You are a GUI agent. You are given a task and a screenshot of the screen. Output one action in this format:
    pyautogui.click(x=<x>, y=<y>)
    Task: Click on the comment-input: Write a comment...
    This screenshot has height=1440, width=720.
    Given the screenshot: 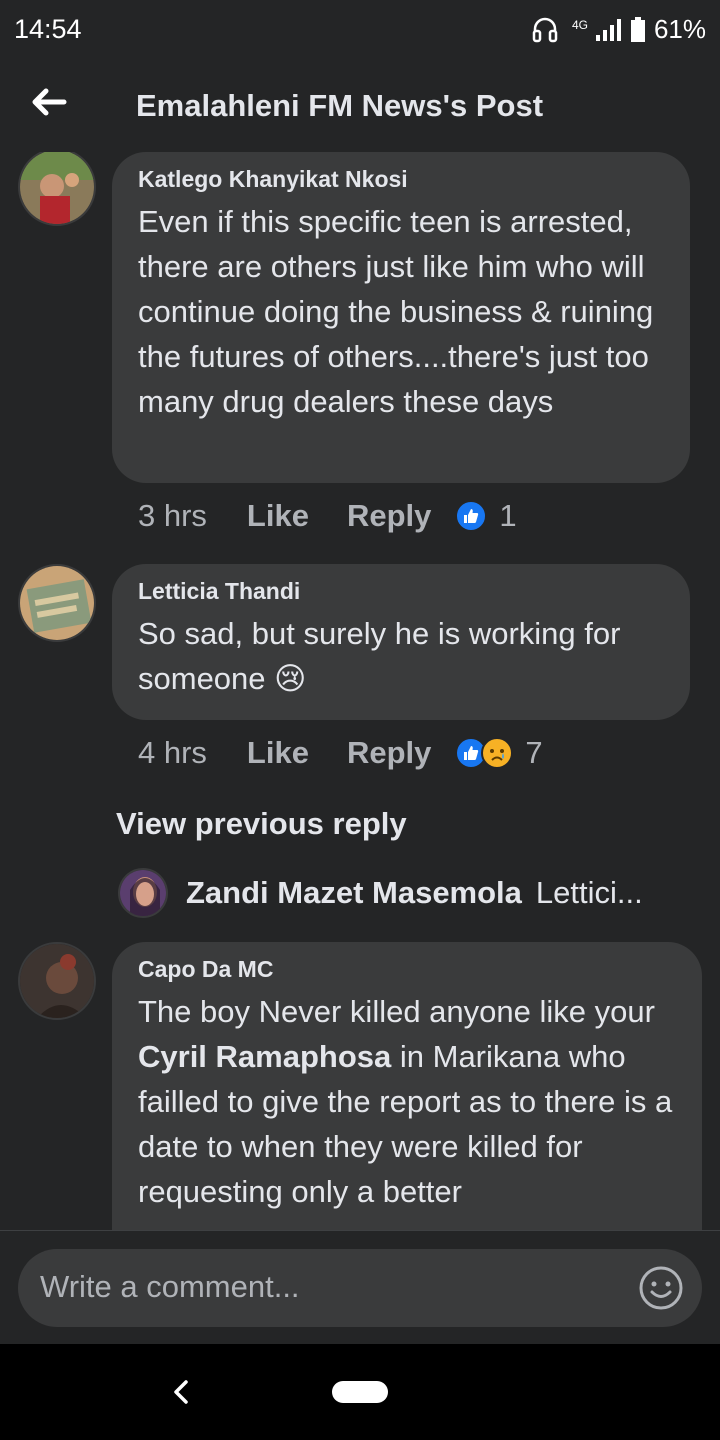 What is the action you would take?
    pyautogui.click(x=360, y=1288)
    